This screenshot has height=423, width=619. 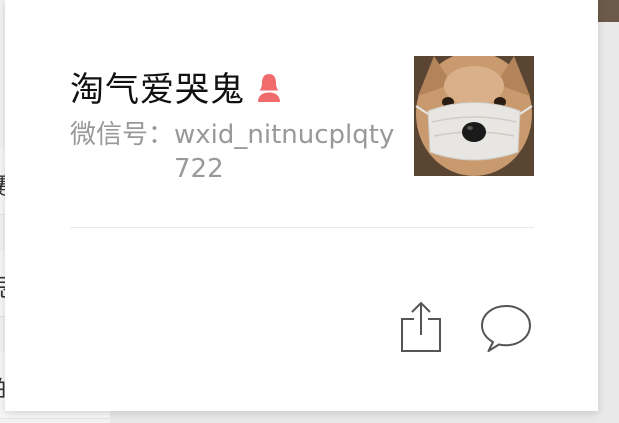 I want to click on avatar, so click(x=474, y=116).